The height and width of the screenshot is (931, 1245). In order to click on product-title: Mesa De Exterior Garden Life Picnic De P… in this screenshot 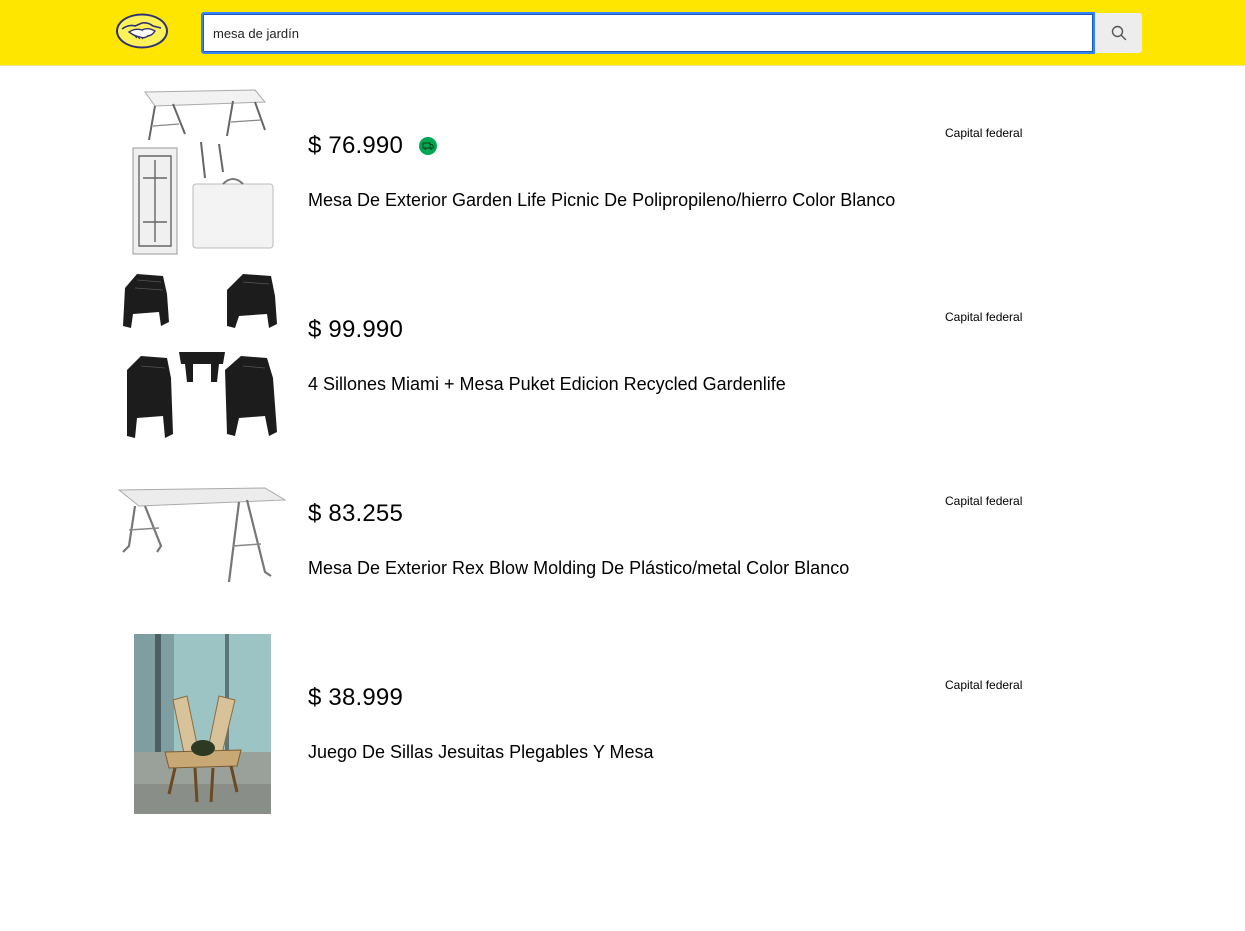, I will do `click(601, 200)`.